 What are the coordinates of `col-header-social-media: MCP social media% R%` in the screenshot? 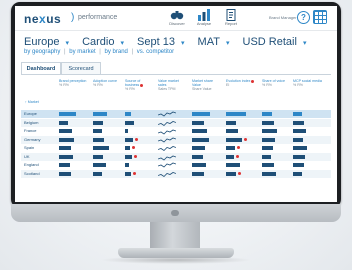 It's located at (308, 83).